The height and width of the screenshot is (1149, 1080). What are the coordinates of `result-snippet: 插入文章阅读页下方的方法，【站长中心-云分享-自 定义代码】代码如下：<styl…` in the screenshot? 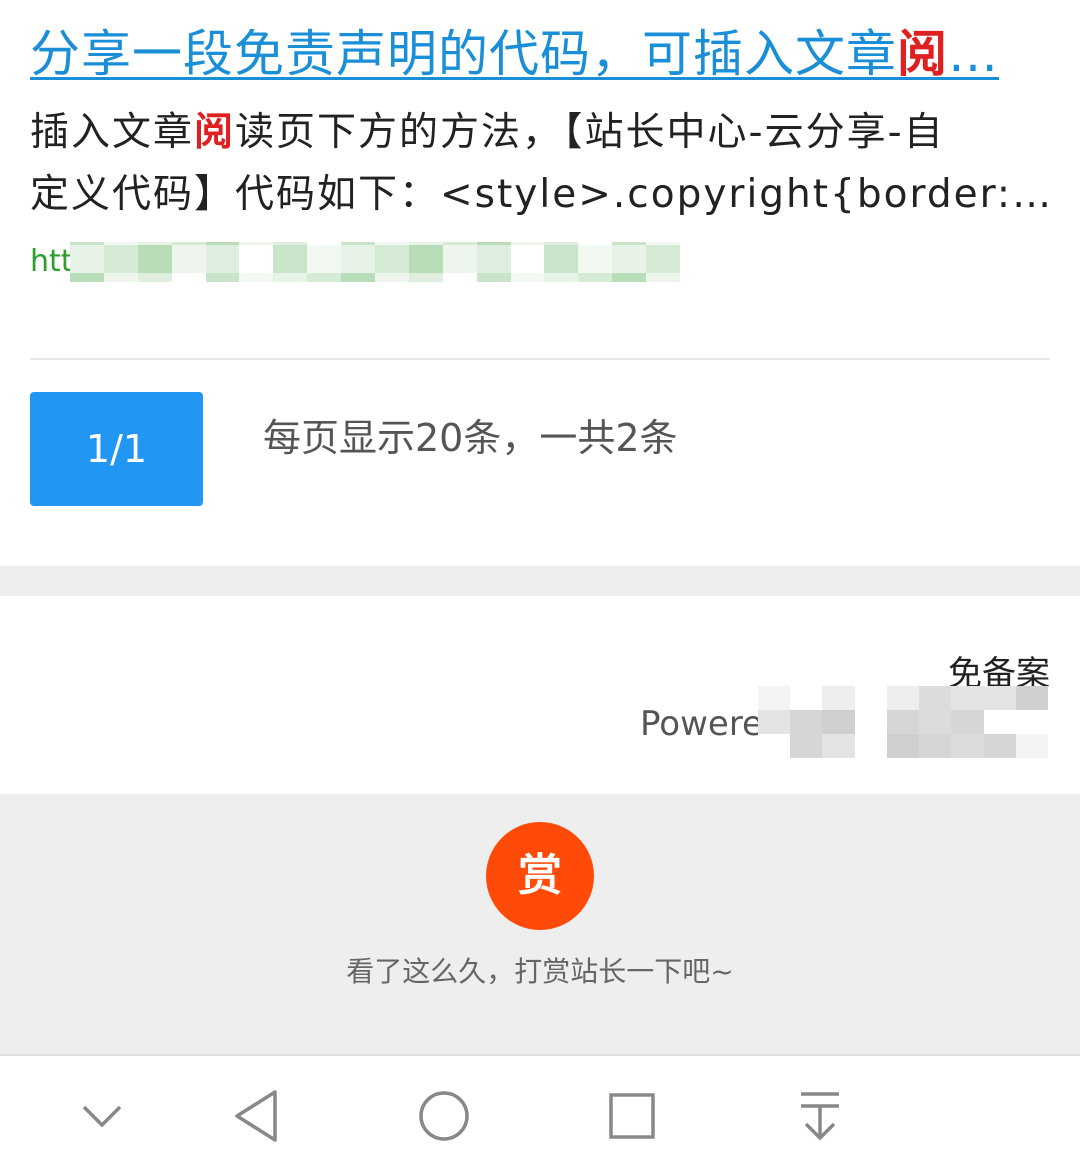 It's located at (540, 164).